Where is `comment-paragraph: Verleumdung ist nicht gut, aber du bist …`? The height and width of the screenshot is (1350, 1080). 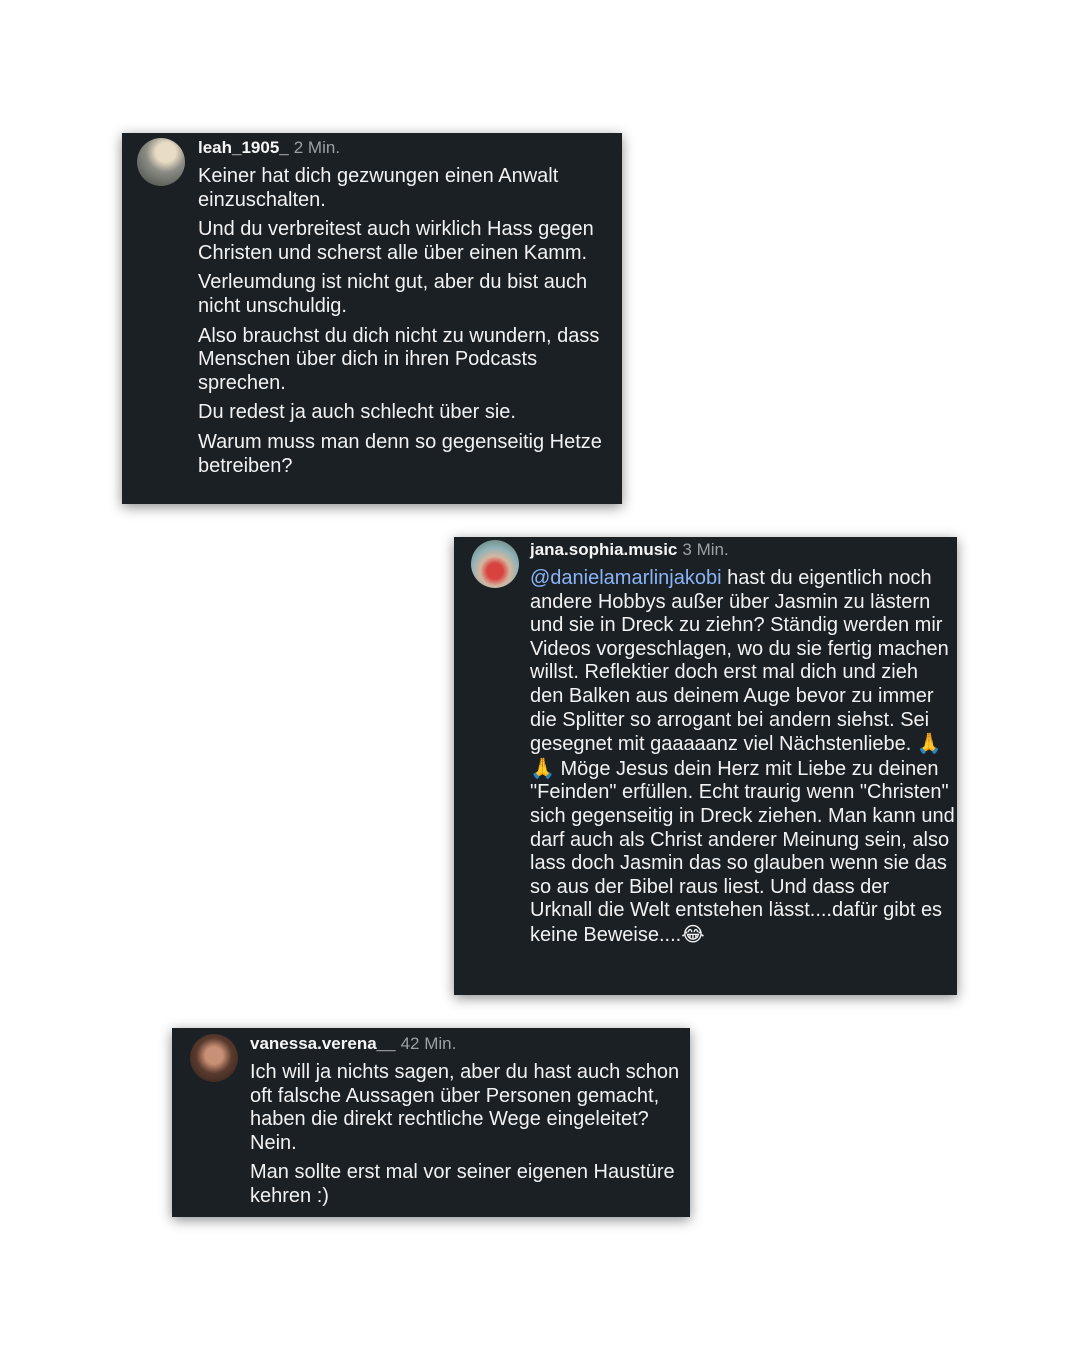 comment-paragraph: Verleumdung ist nicht gut, aber du bist … is located at coordinates (393, 294).